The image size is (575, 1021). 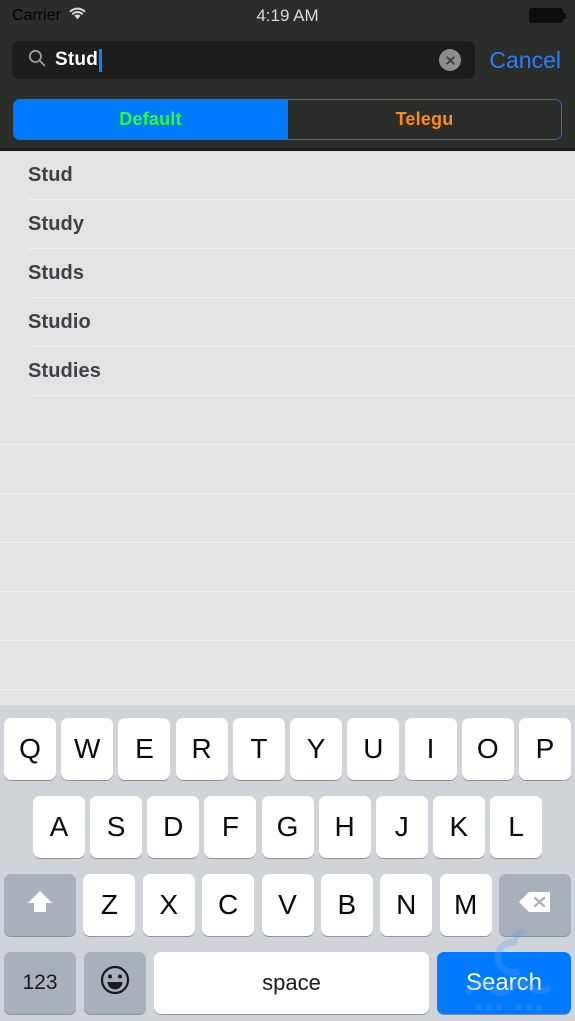 I want to click on emoji-key, so click(x=115, y=983).